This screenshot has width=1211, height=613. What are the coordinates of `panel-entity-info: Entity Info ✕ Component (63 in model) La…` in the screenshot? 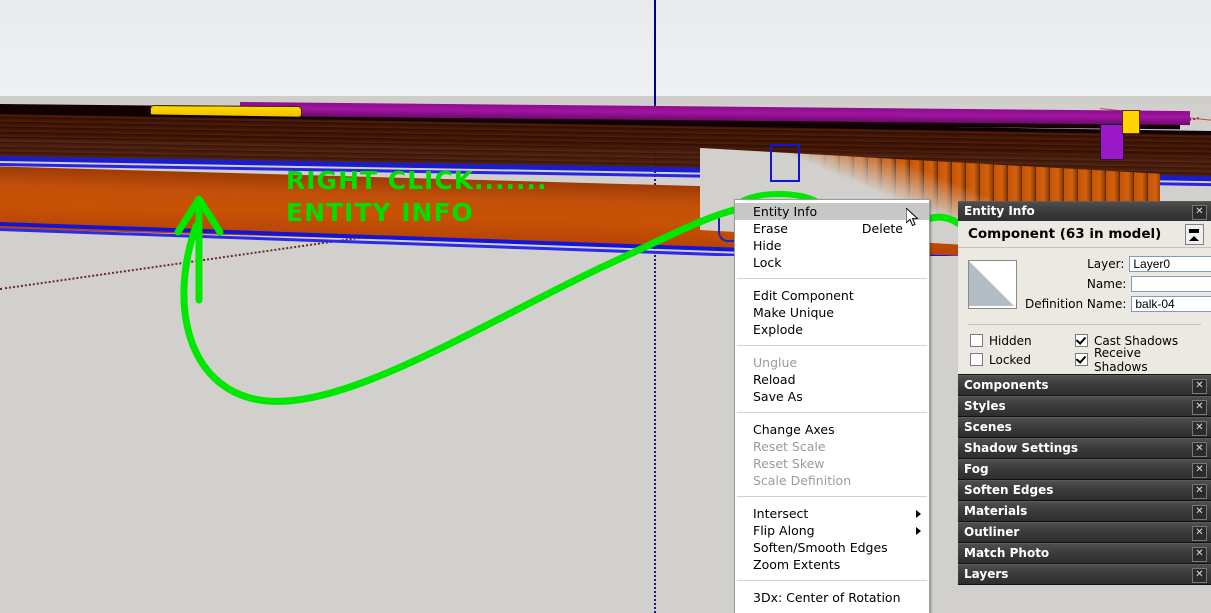 It's located at (1084, 288).